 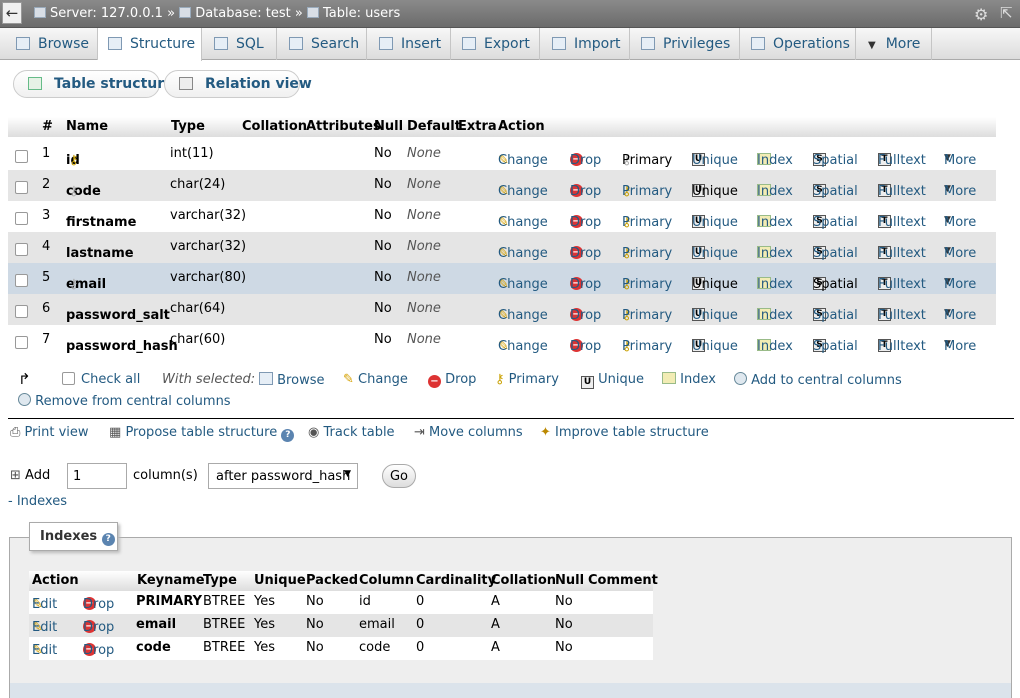 What do you see at coordinates (527, 379) in the screenshot?
I see `bulk-primary-button: ⚷ Primary` at bounding box center [527, 379].